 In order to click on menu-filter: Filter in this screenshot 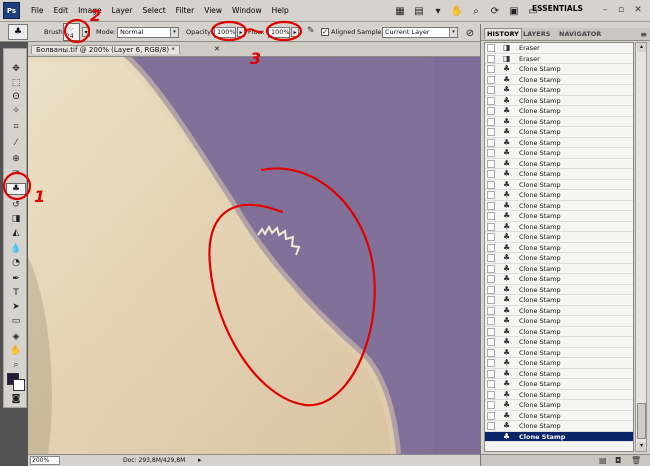, I will do `click(185, 11)`.